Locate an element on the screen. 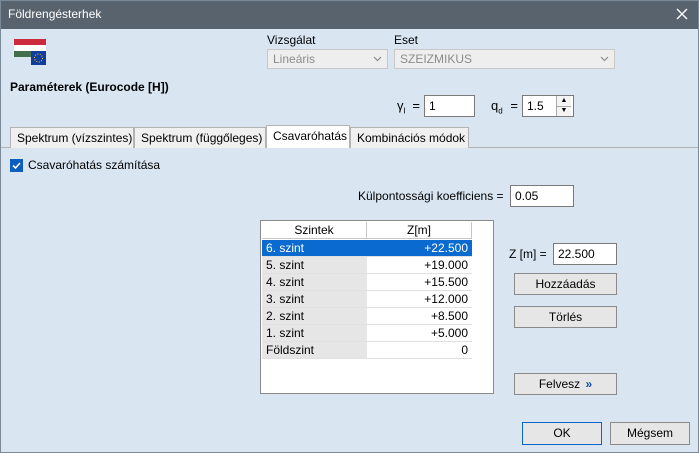  level-cell: Földszint is located at coordinates (314, 350).